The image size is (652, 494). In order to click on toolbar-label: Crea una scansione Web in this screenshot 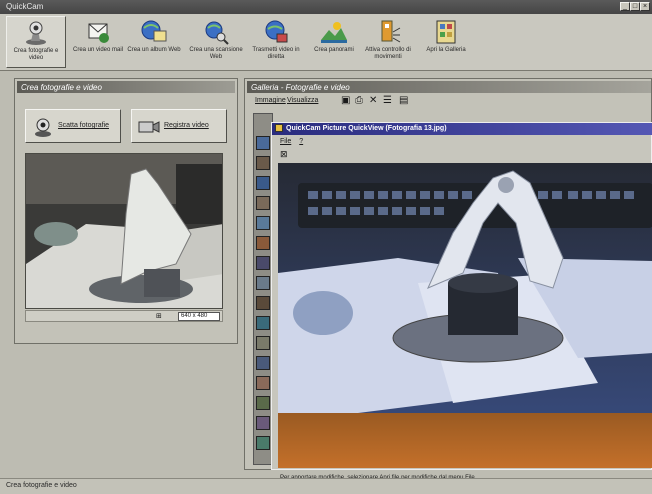, I will do `click(216, 53)`.